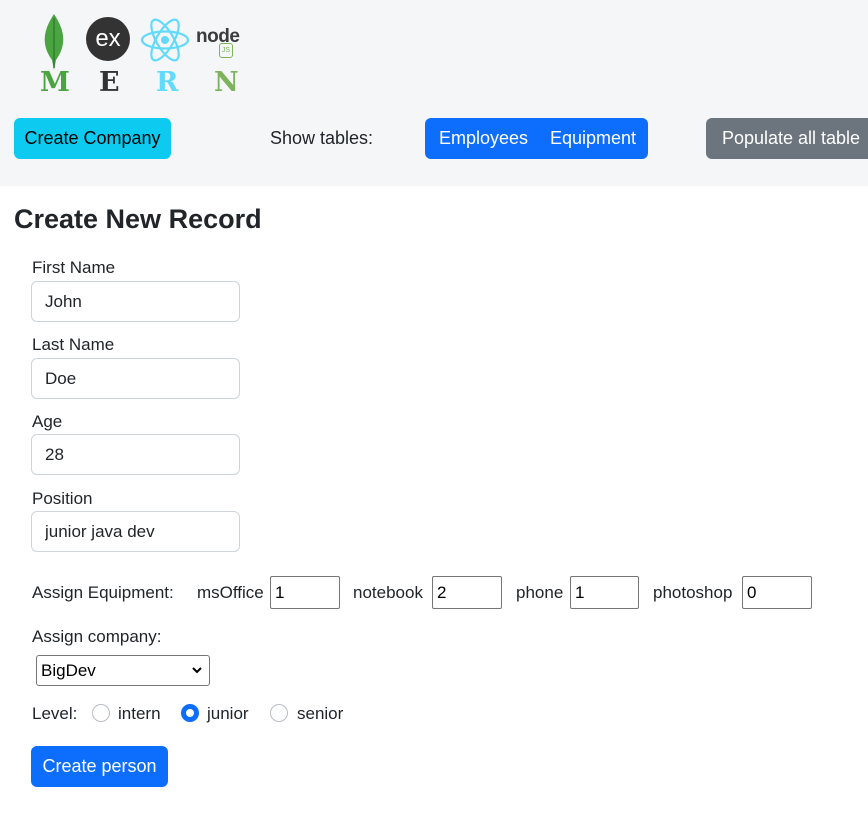 Image resolution: width=868 pixels, height=822 pixels. Describe the element at coordinates (165, 40) in the screenshot. I see `react-atom-icon` at that location.